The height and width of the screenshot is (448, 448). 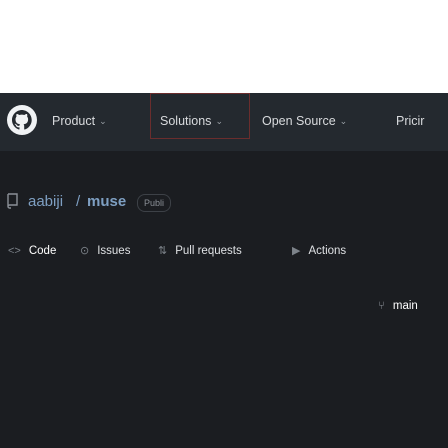 I want to click on branch-label: main, so click(x=405, y=306).